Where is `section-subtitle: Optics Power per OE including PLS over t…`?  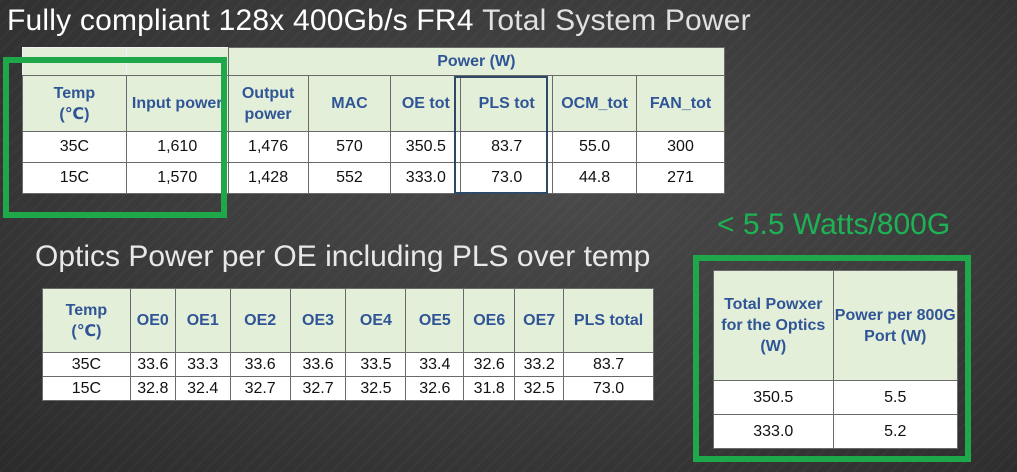
section-subtitle: Optics Power per OE including PLS over t… is located at coordinates (343, 256).